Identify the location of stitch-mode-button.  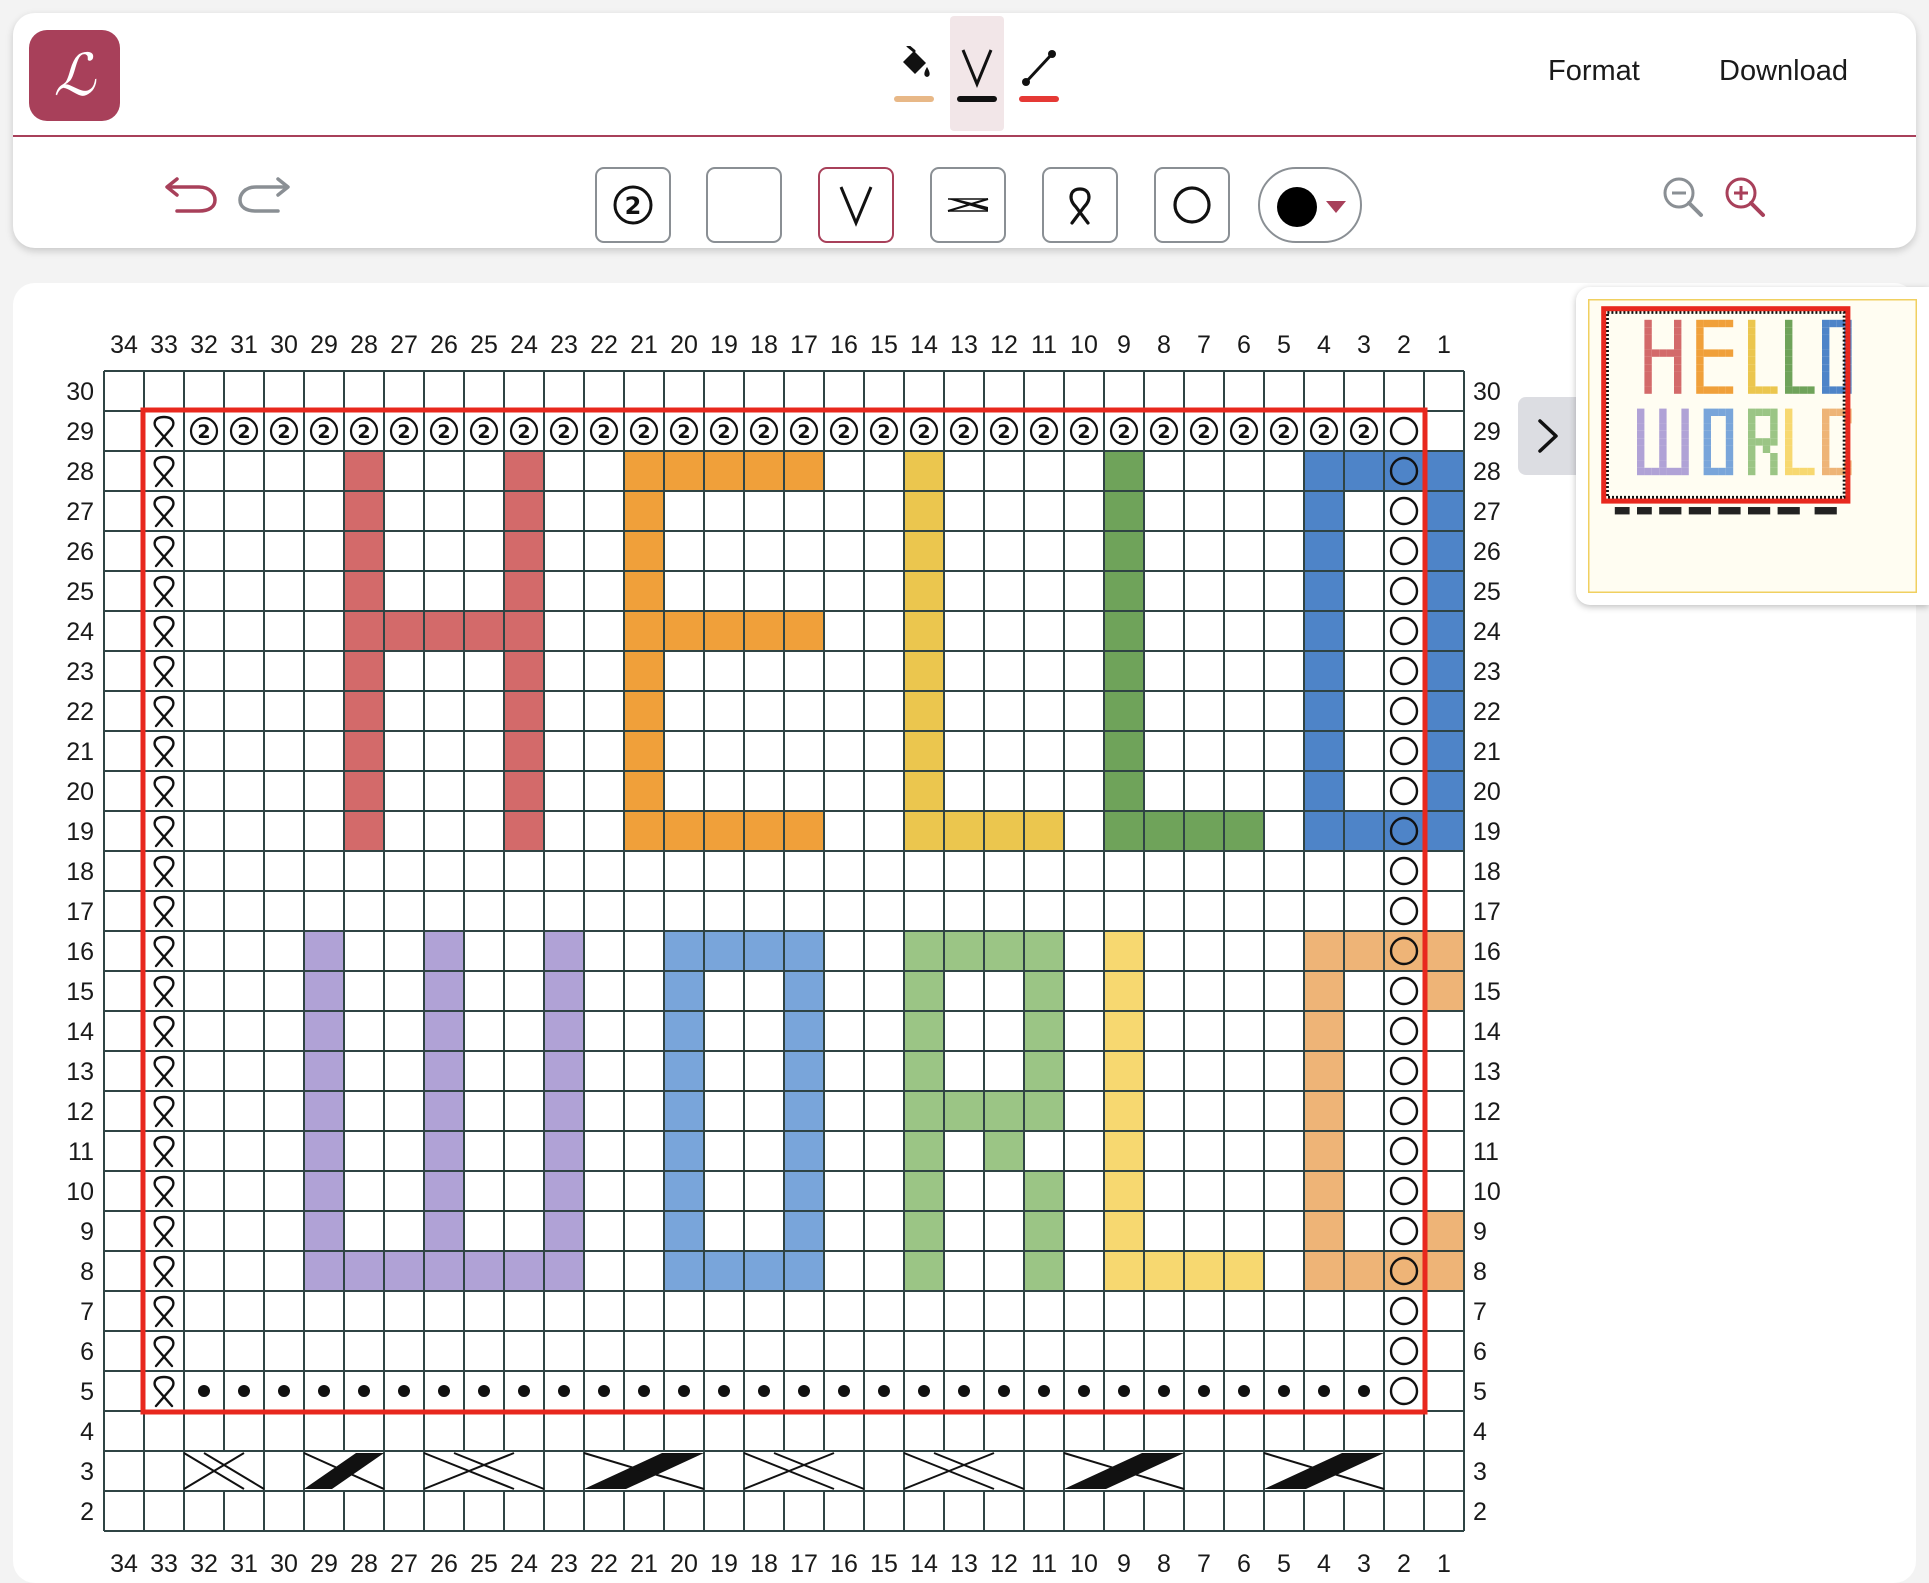
(977, 73).